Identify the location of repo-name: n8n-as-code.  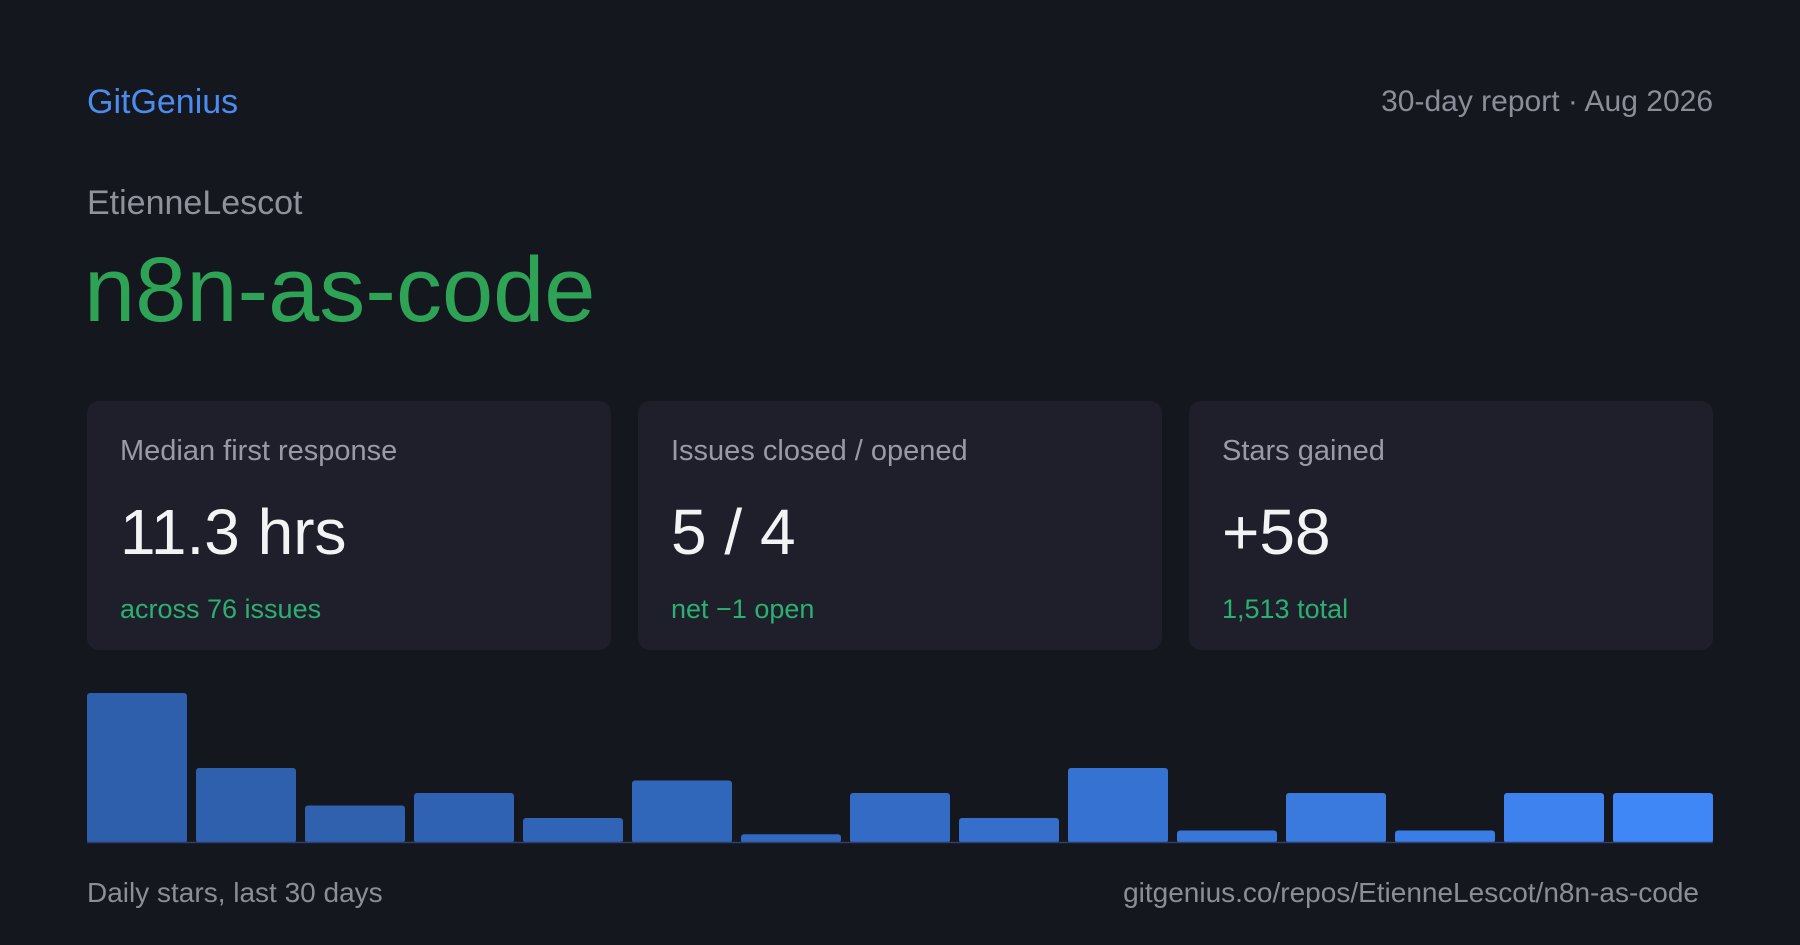
(339, 290).